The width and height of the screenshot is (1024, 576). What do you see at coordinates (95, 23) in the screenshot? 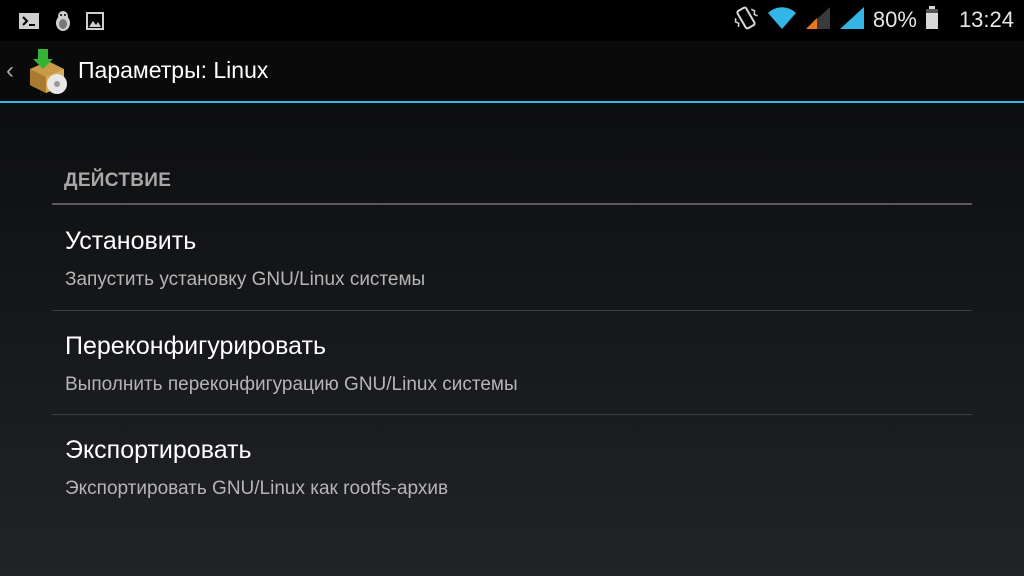
I see `image-icon` at bounding box center [95, 23].